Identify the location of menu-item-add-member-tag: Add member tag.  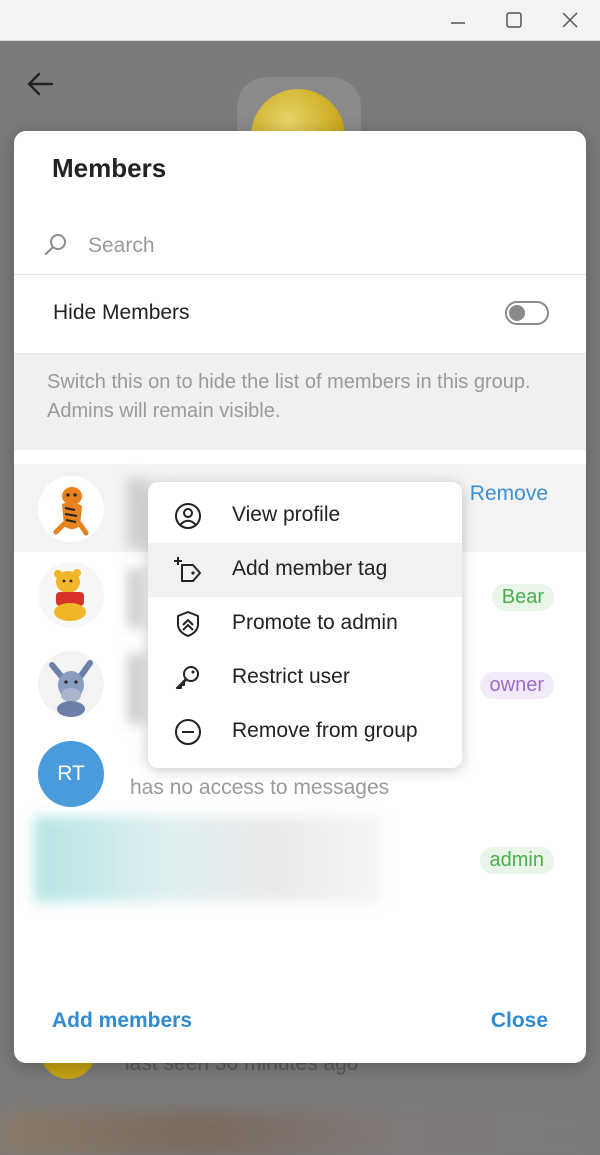
(305, 570).